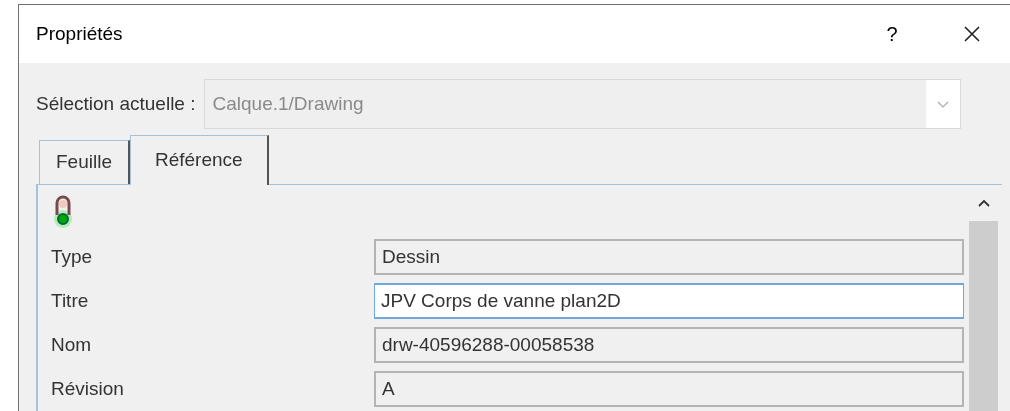  I want to click on lock-icon, so click(63, 212).